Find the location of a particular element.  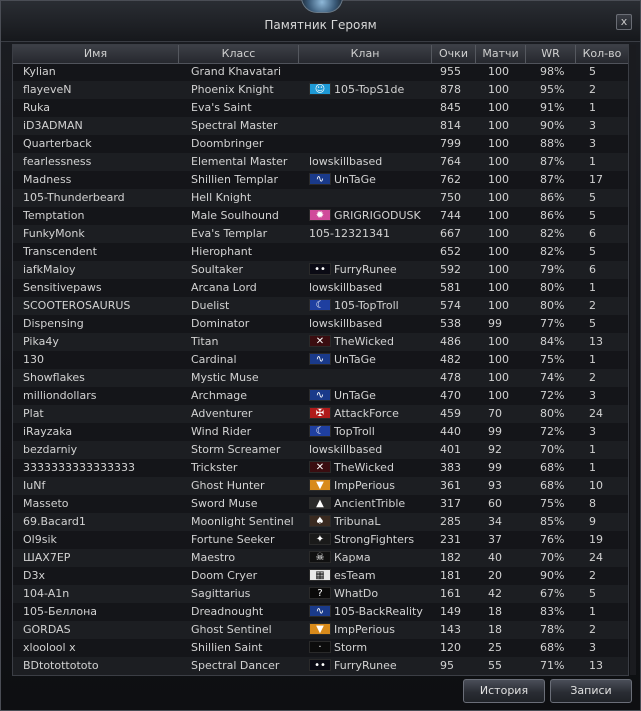

blue-swirl-crest-icon: ∿ is located at coordinates (320, 359).